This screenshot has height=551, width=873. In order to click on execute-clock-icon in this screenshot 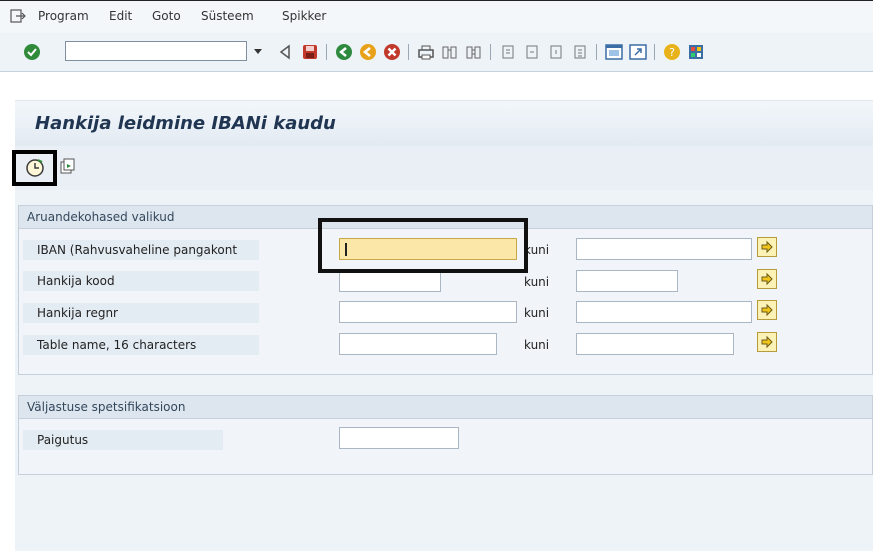, I will do `click(35, 169)`.